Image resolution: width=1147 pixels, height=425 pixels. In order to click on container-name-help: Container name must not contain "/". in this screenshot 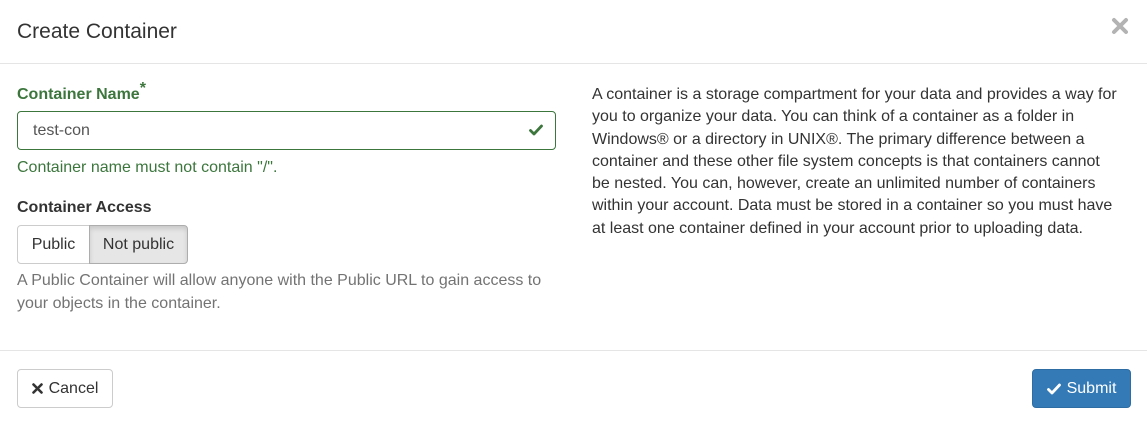, I will do `click(147, 167)`.